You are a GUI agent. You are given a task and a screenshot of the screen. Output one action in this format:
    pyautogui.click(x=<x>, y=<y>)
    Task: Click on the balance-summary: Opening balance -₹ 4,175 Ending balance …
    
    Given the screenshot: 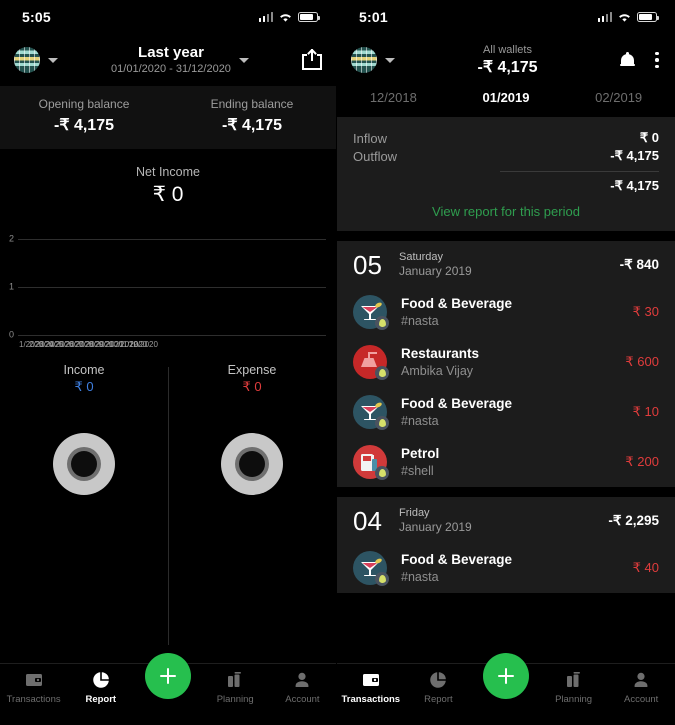 What is the action you would take?
    pyautogui.click(x=168, y=117)
    